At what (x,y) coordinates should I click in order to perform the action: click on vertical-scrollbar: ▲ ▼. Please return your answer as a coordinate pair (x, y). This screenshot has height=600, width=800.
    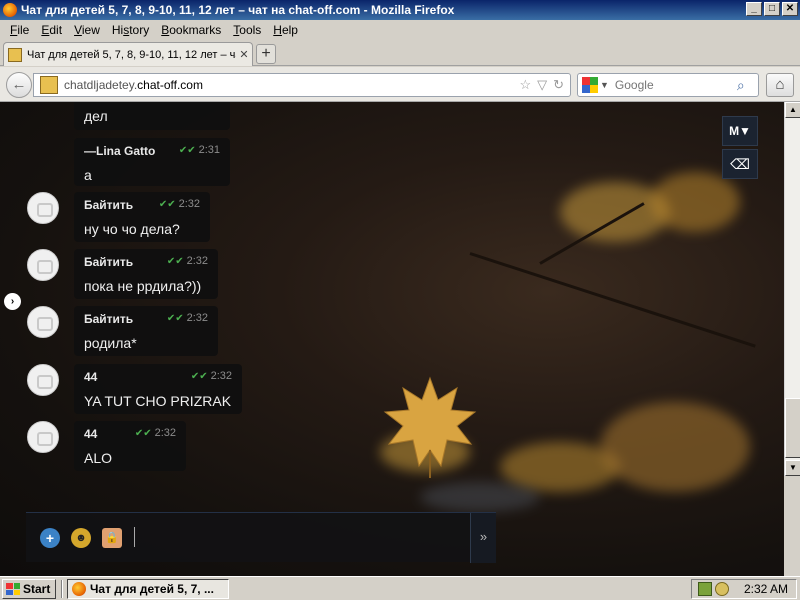
    Looking at the image, I should click on (792, 289).